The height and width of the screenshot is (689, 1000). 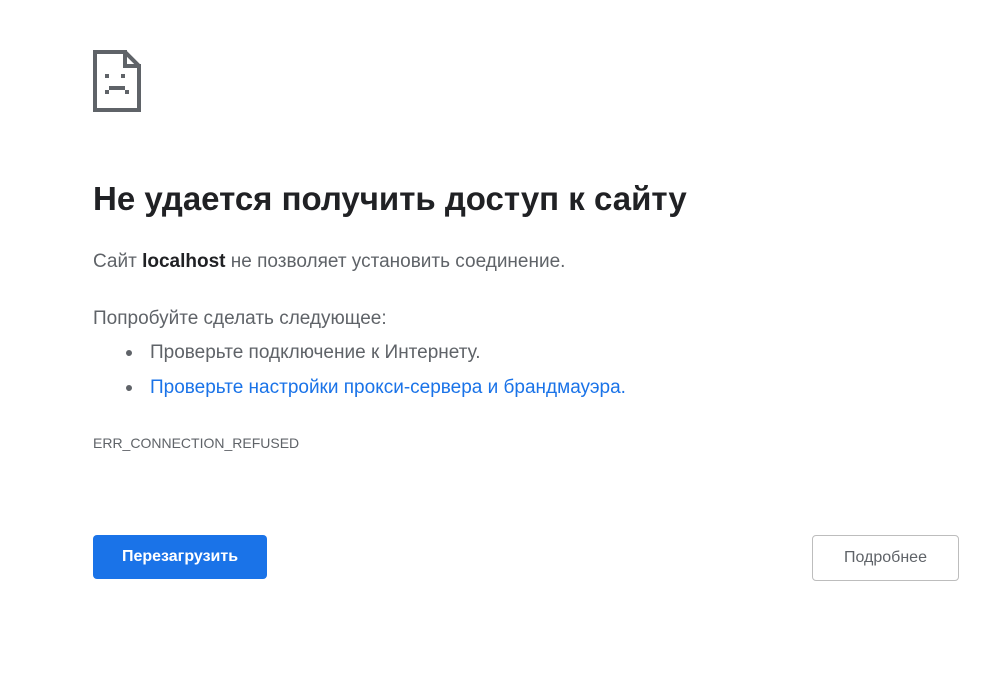 What do you see at coordinates (395, 261) in the screenshot?
I see `summary-suffix: не позволяет установить соединение.` at bounding box center [395, 261].